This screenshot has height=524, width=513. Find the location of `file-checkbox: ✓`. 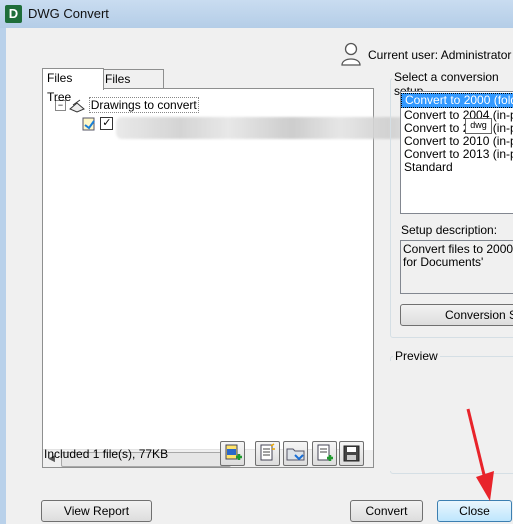

file-checkbox: ✓ is located at coordinates (107, 124).